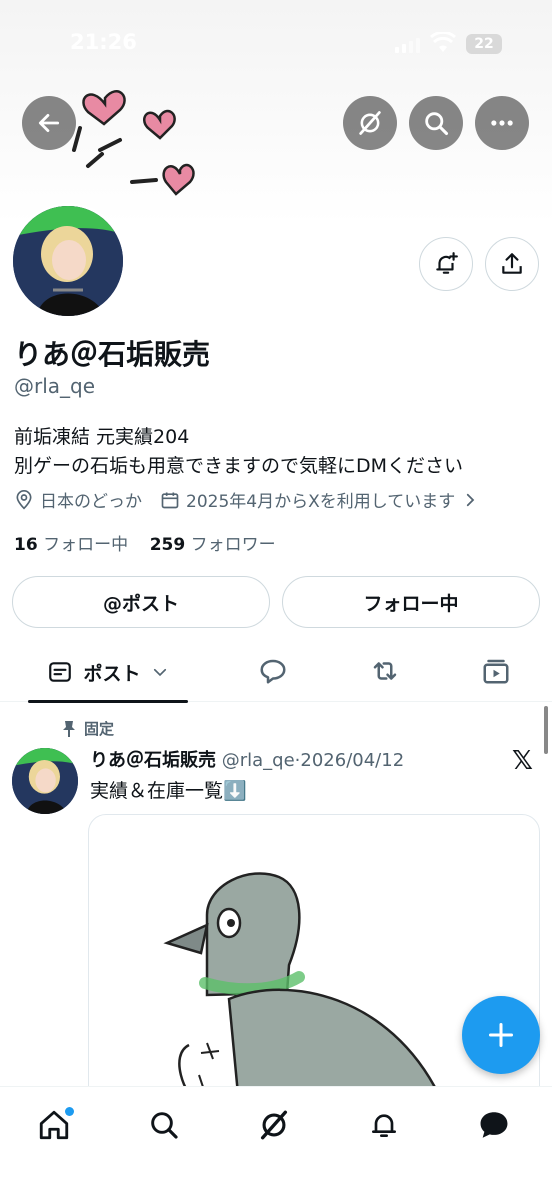  Describe the element at coordinates (60, 672) in the screenshot. I see `posts-tab-icon` at that location.